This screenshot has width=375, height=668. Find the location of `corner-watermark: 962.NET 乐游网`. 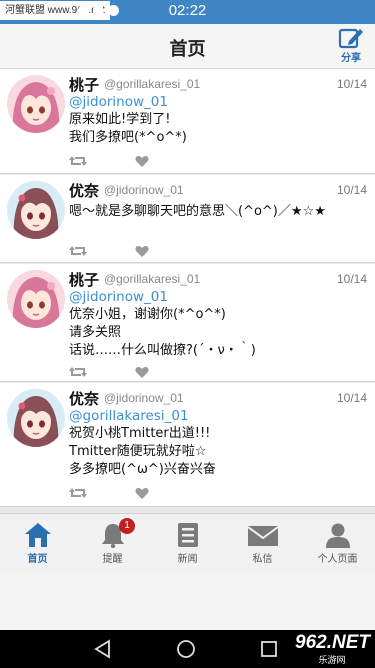

corner-watermark: 962.NET 乐游网 is located at coordinates (332, 649).